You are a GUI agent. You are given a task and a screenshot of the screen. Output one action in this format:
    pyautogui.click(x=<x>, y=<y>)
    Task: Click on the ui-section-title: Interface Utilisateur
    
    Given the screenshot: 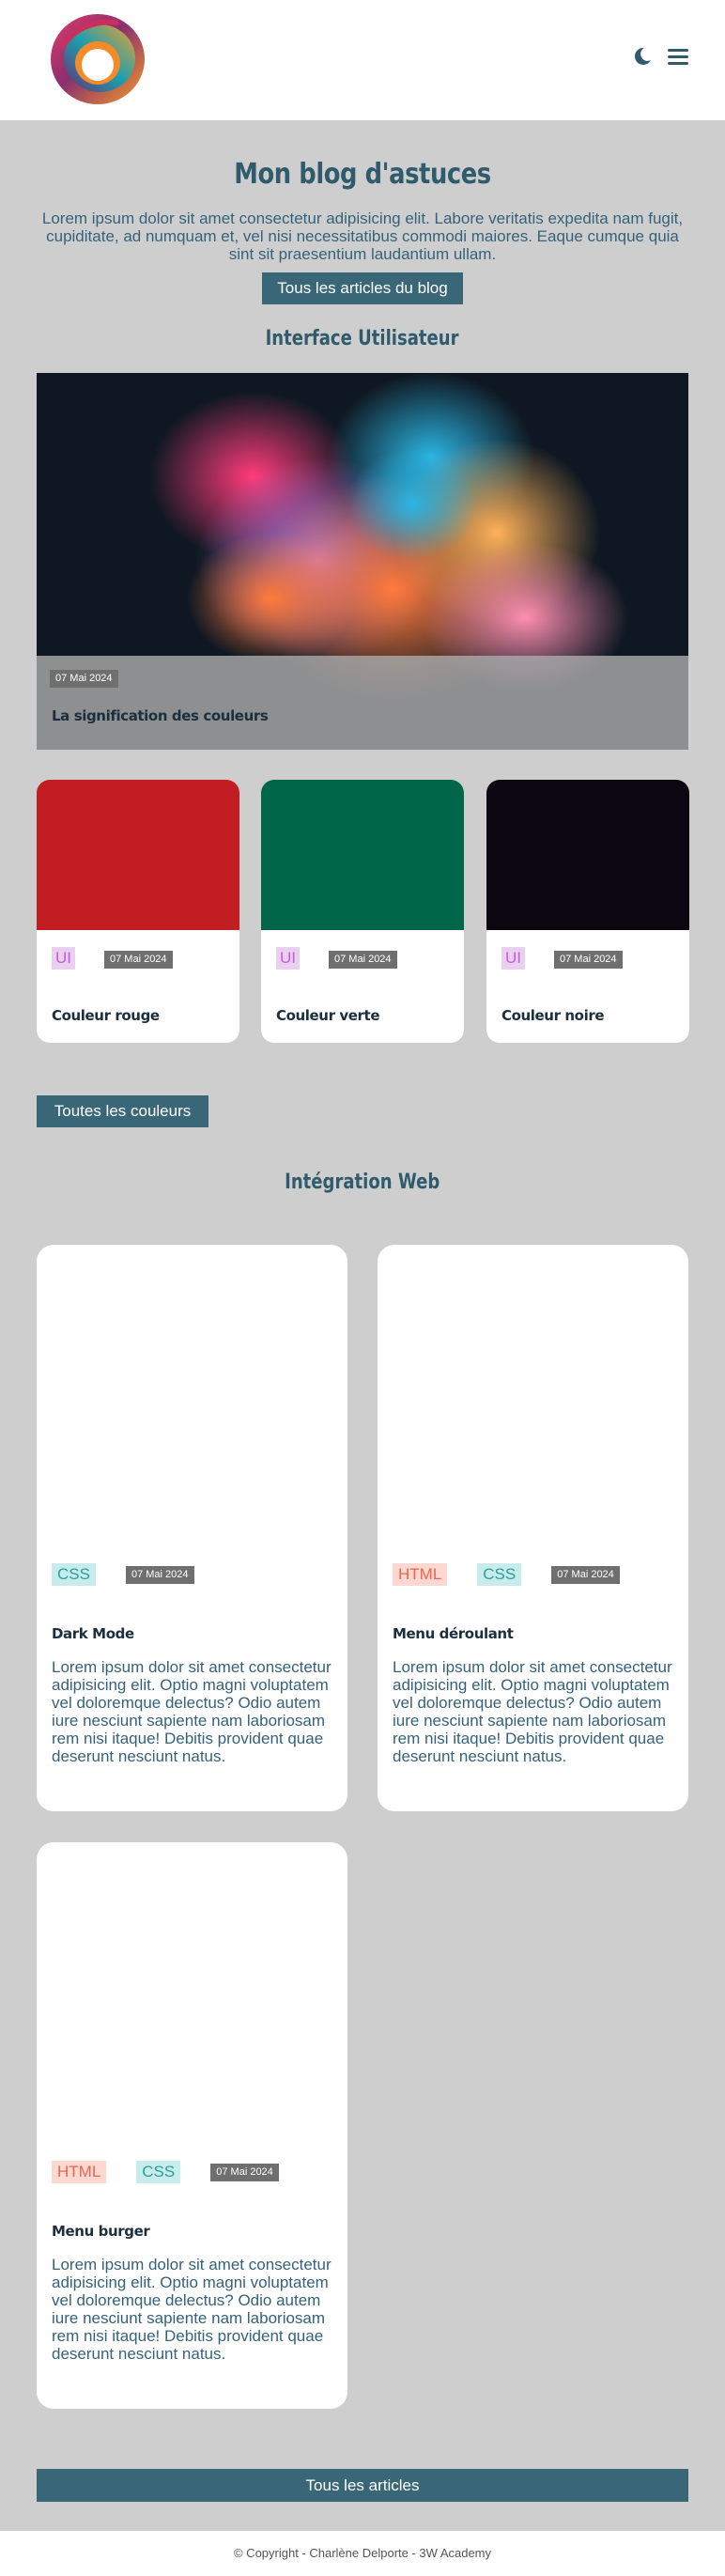 What is the action you would take?
    pyautogui.click(x=362, y=338)
    